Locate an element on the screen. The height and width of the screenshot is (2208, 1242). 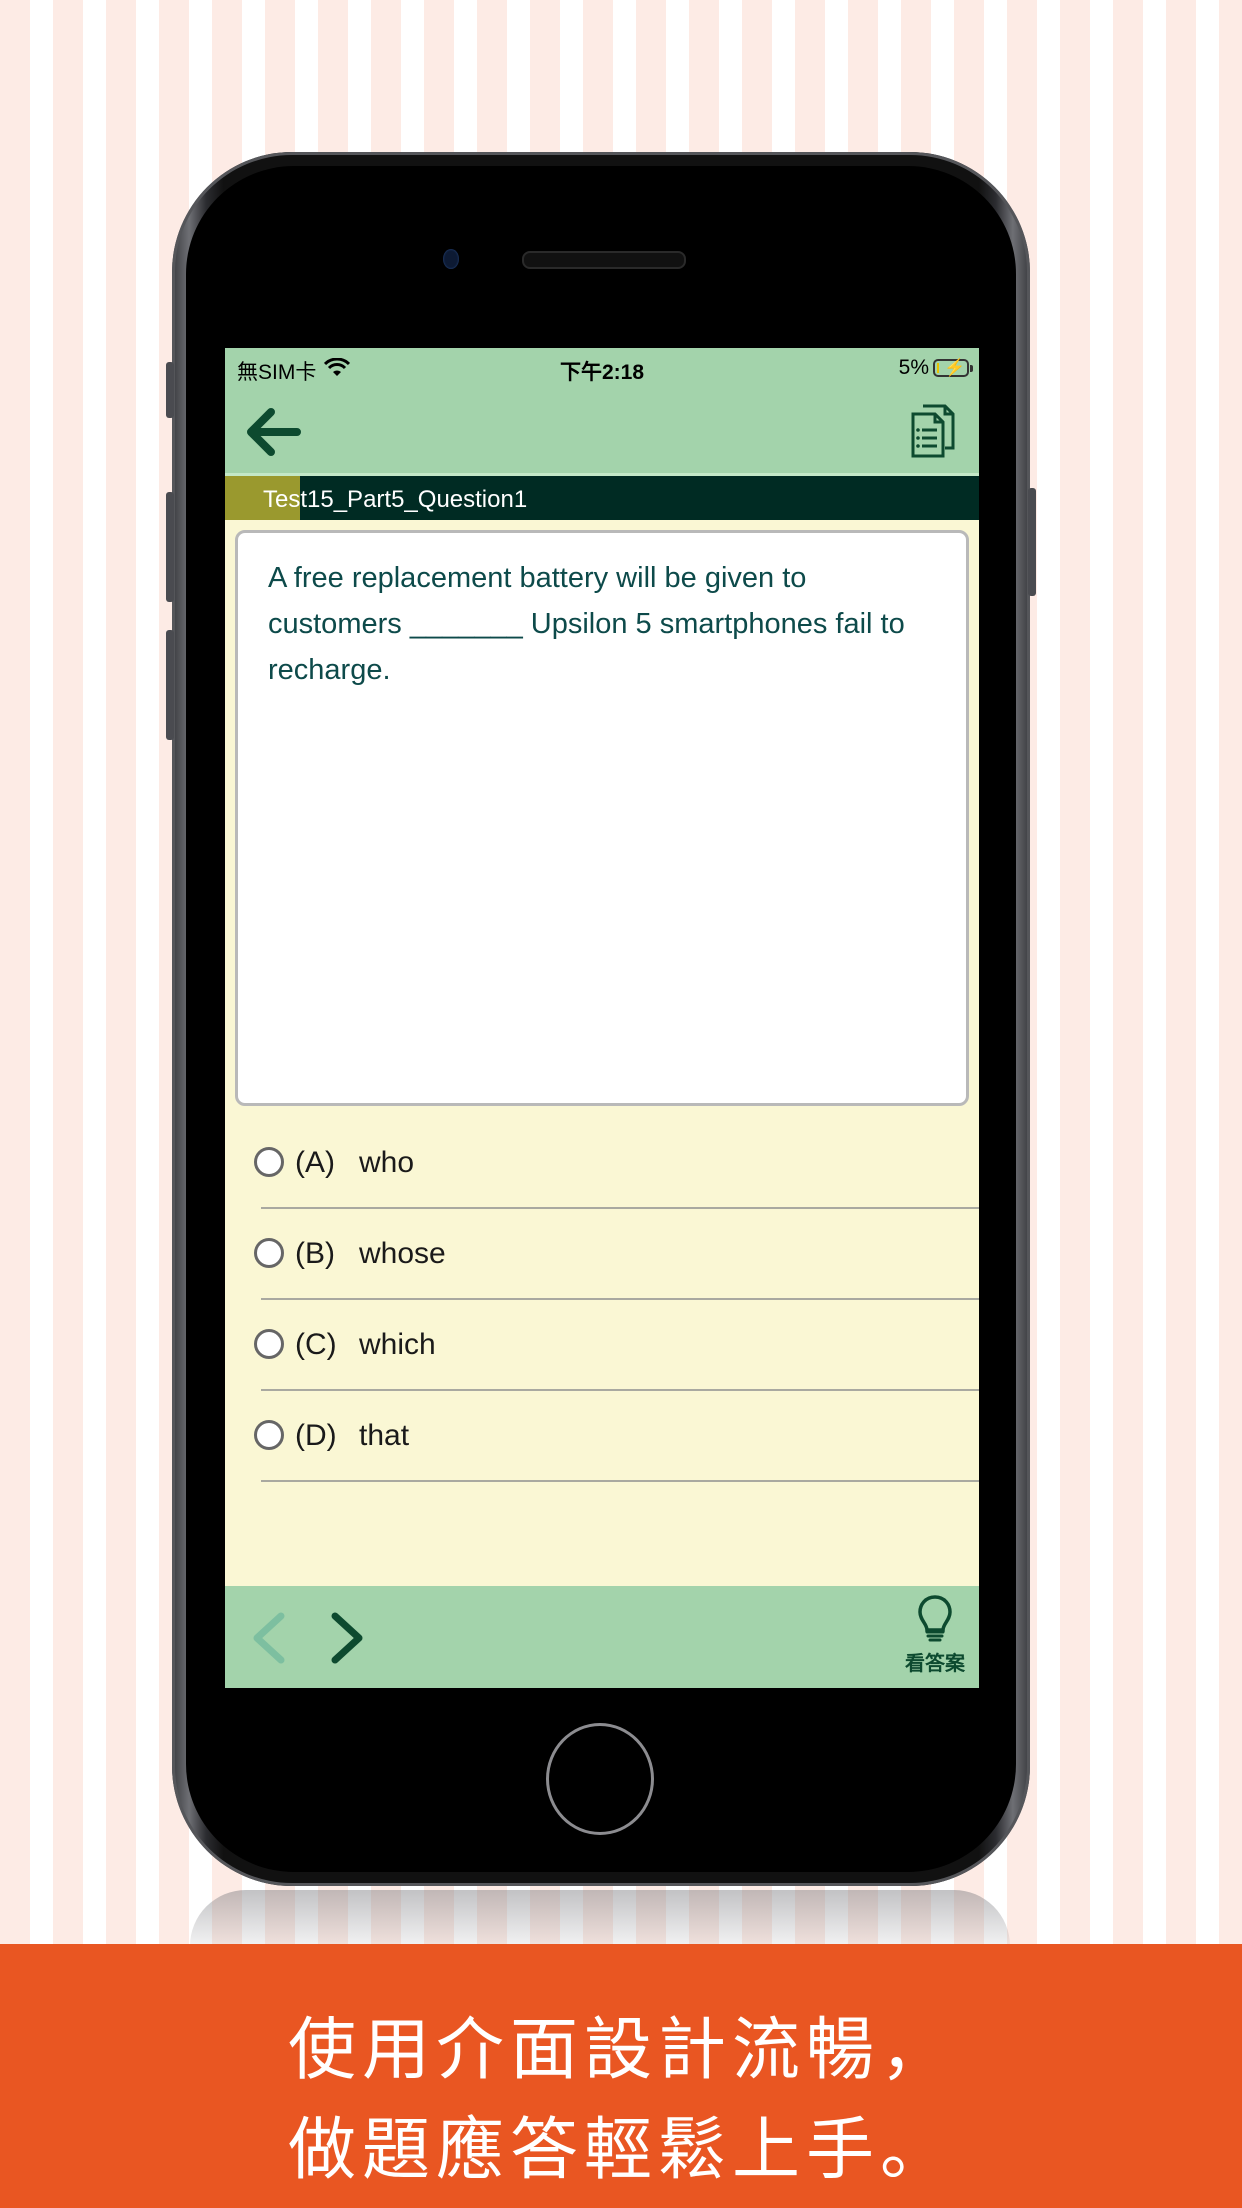
banner-line-1: 使用介面設計流暢， is located at coordinates (620, 2050).